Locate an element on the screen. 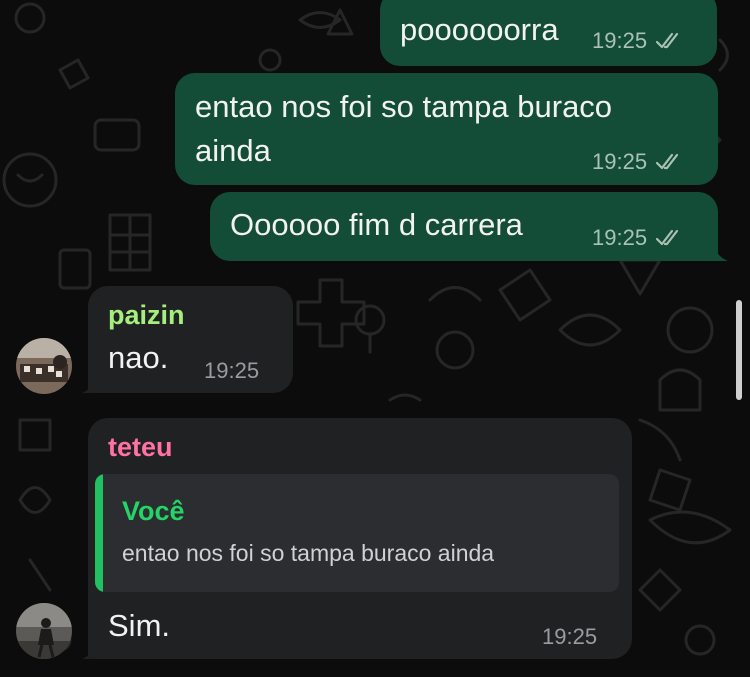 Image resolution: width=750 pixels, height=677 pixels. message-text-line-1: entao nos foi so tampa buraco is located at coordinates (404, 106).